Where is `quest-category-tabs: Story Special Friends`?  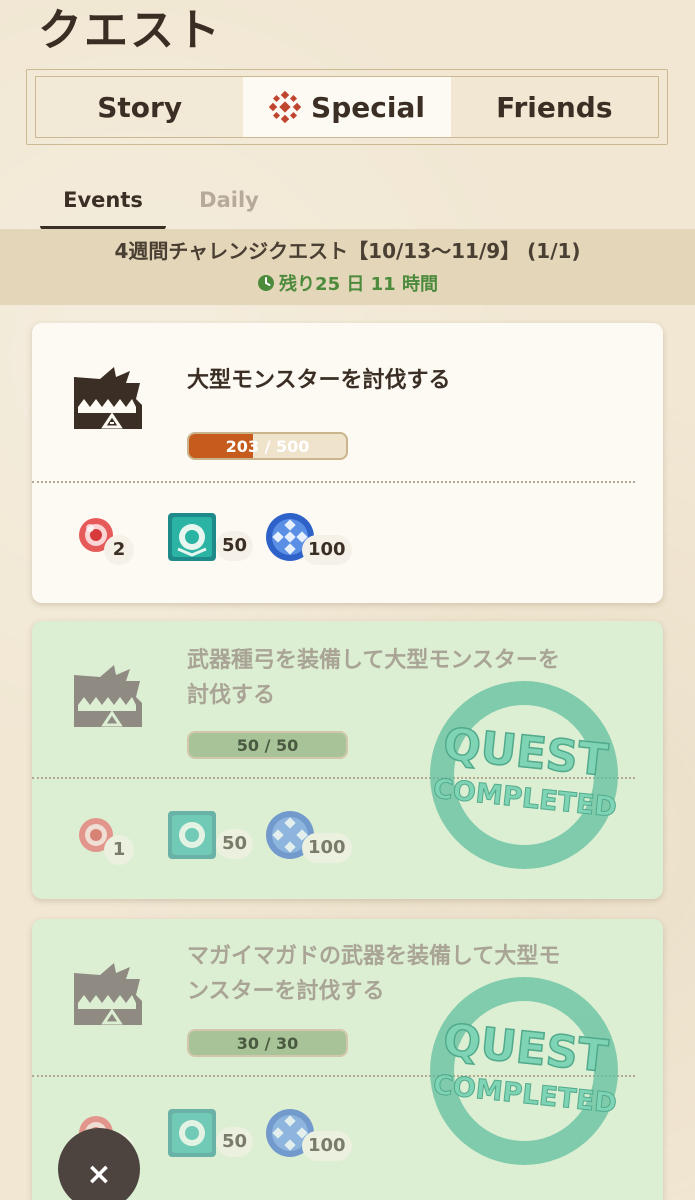 quest-category-tabs: Story Special Friends is located at coordinates (347, 107).